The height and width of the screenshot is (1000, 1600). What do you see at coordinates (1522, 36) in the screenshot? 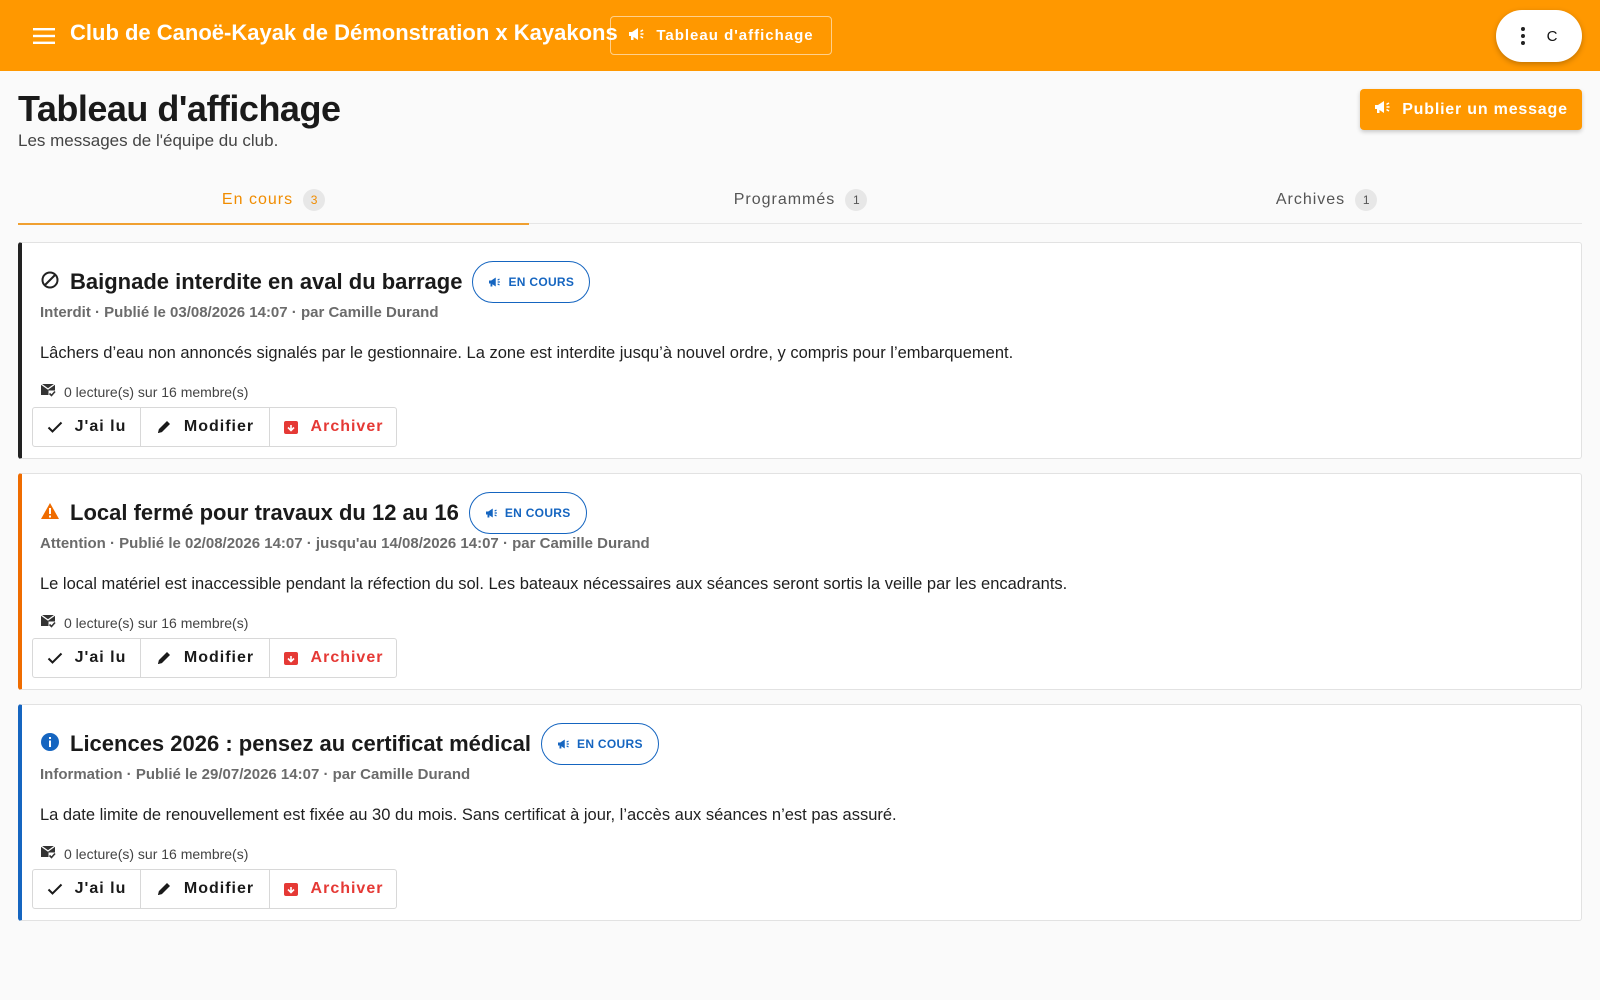
I see `more-vert-icon` at bounding box center [1522, 36].